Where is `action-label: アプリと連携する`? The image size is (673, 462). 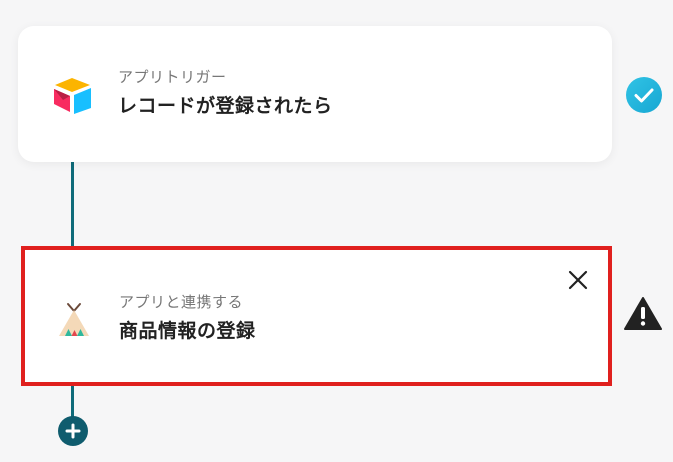 action-label: アプリと連携する is located at coordinates (181, 302).